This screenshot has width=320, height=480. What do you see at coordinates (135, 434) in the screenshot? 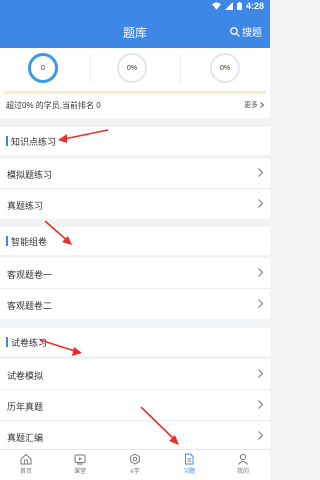
I see `list-item-exam-collection: 真题汇编` at bounding box center [135, 434].